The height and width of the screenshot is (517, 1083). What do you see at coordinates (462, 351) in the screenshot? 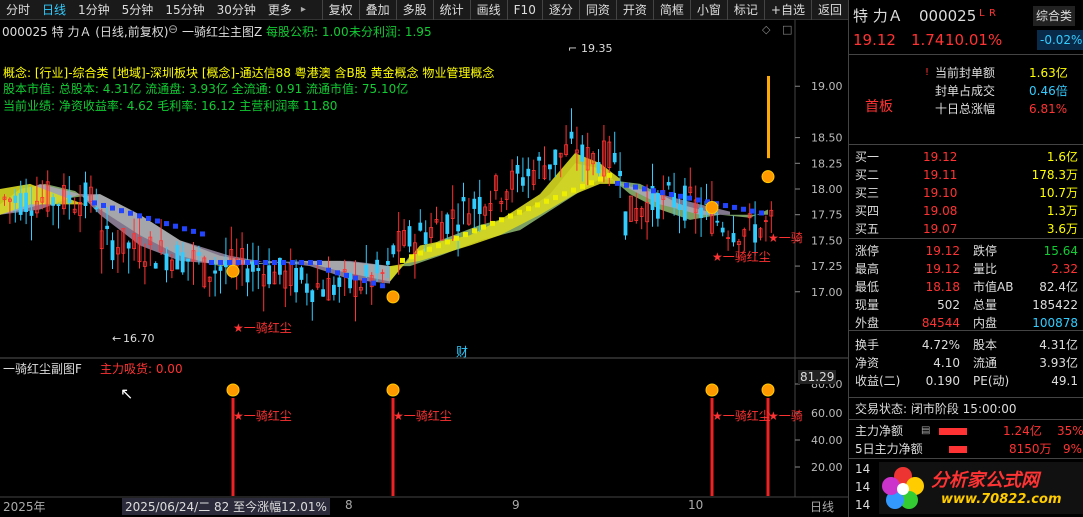
I see `cai-marker: 财` at bounding box center [462, 351].